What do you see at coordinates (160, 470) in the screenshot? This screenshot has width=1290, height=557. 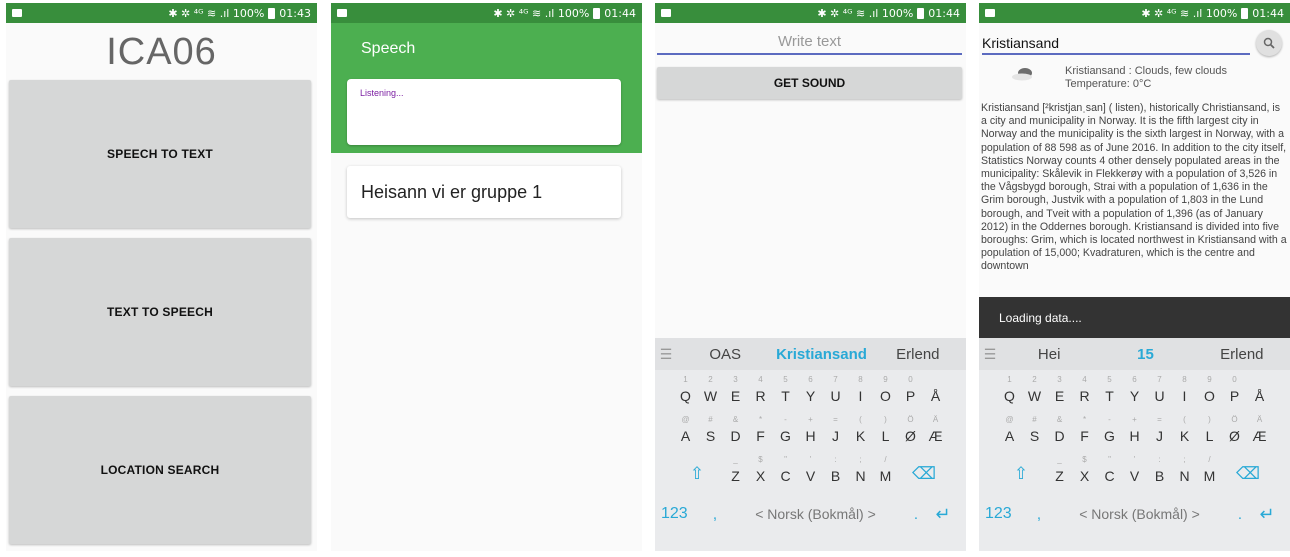 I see `location-search-button: LOCATION SEARCH` at bounding box center [160, 470].